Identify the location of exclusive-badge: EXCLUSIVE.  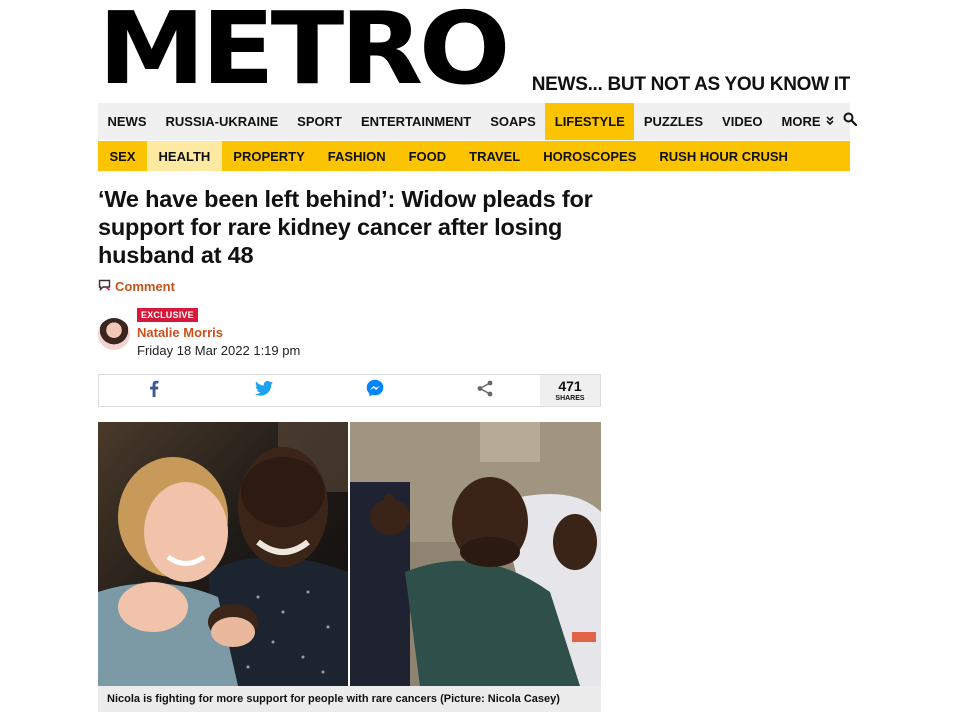
(167, 315).